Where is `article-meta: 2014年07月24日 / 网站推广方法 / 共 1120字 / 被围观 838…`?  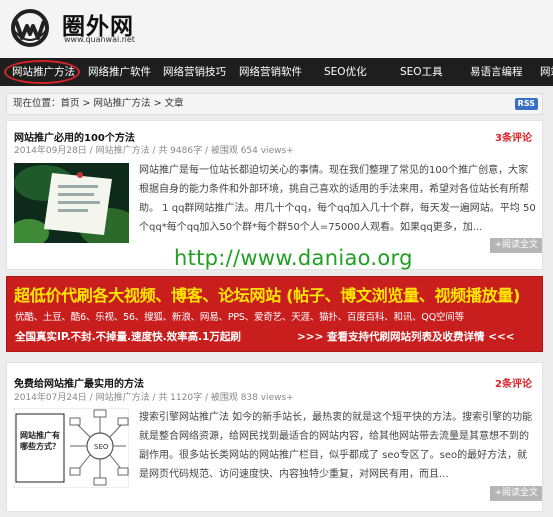
article-meta: 2014年07月24日 / 网站推广方法 / 共 1120字 / 被围观 838… is located at coordinates (154, 398).